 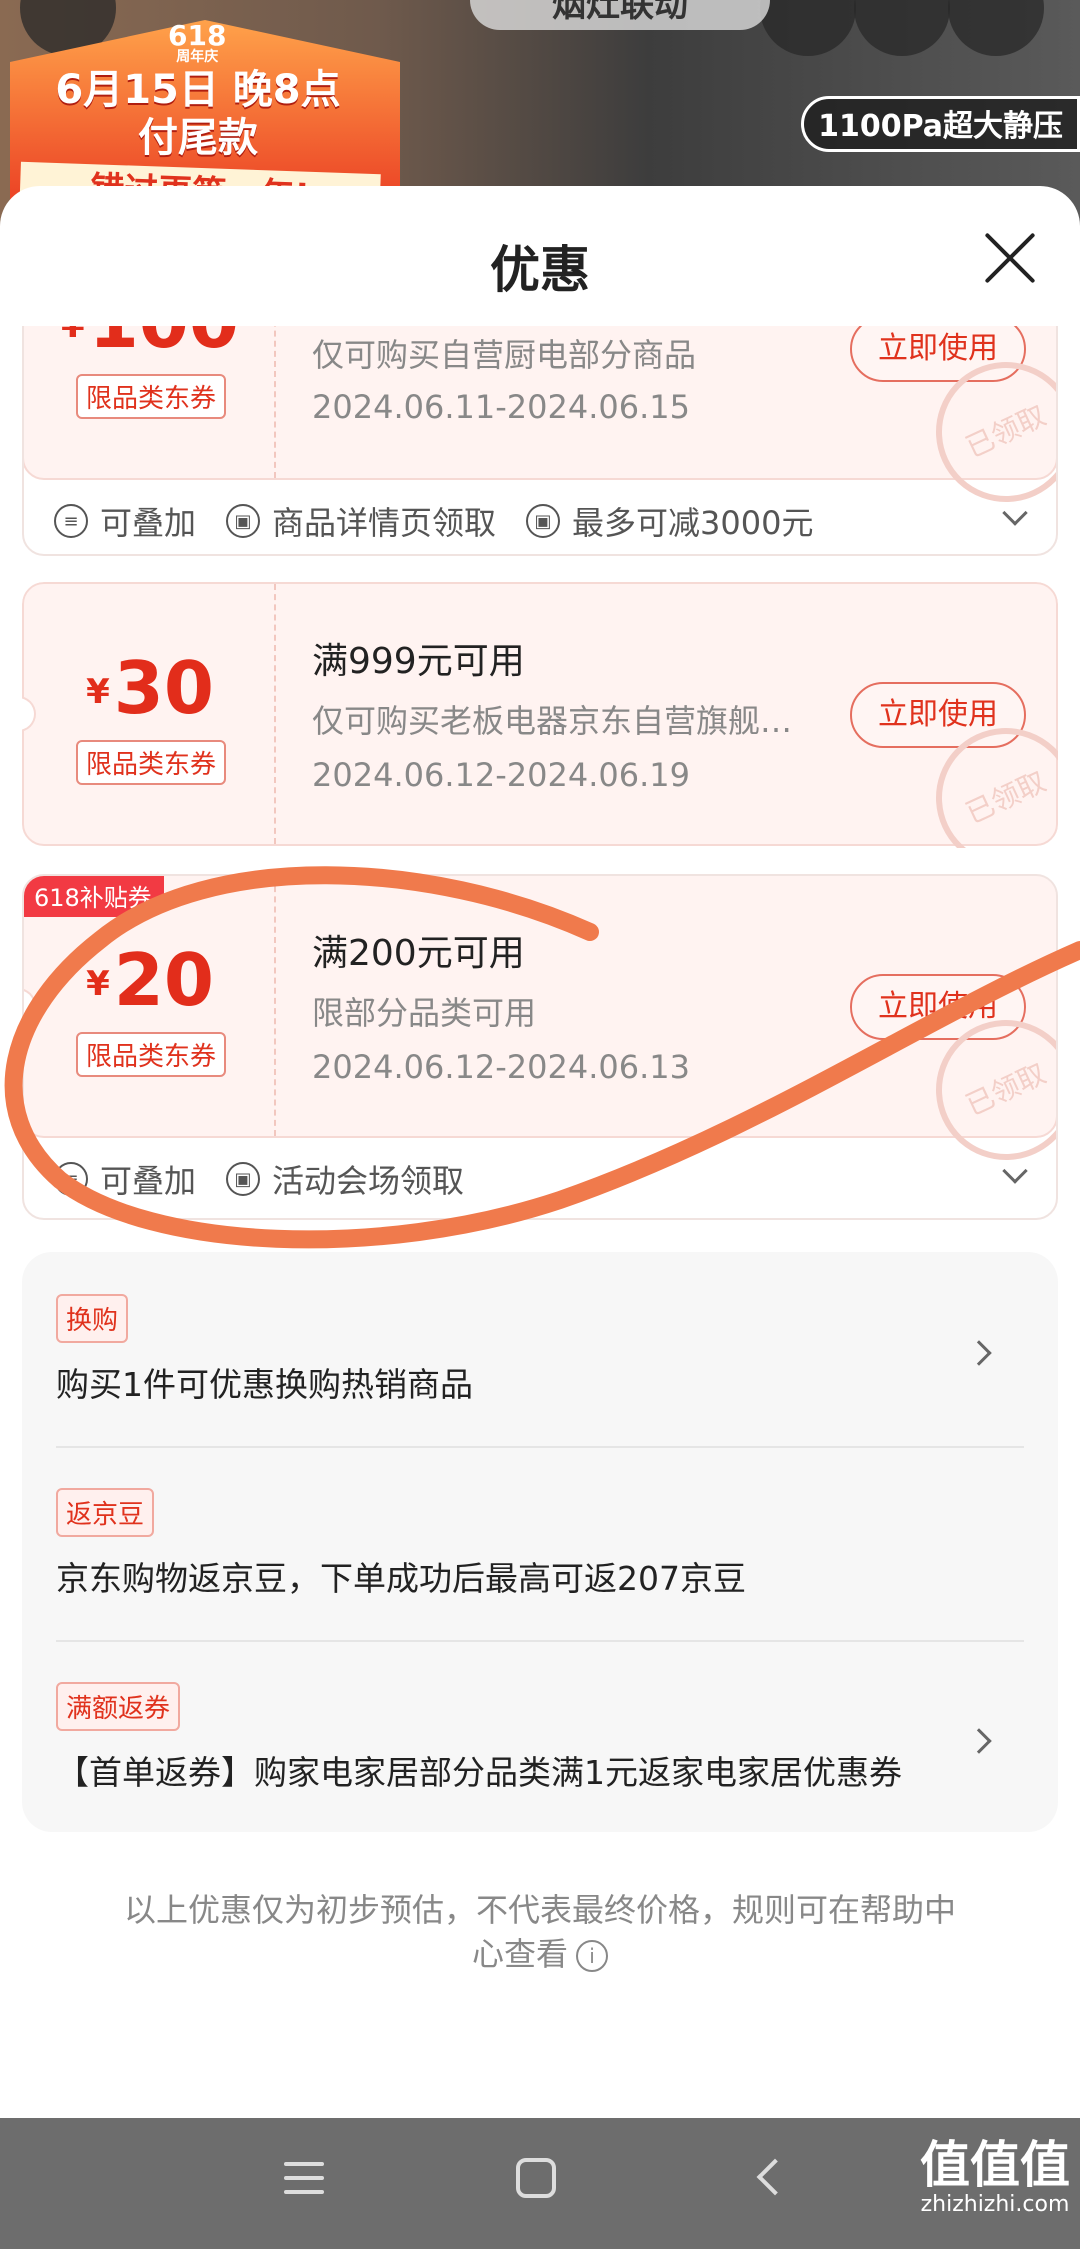 What do you see at coordinates (1010, 258) in the screenshot?
I see `close-icon` at bounding box center [1010, 258].